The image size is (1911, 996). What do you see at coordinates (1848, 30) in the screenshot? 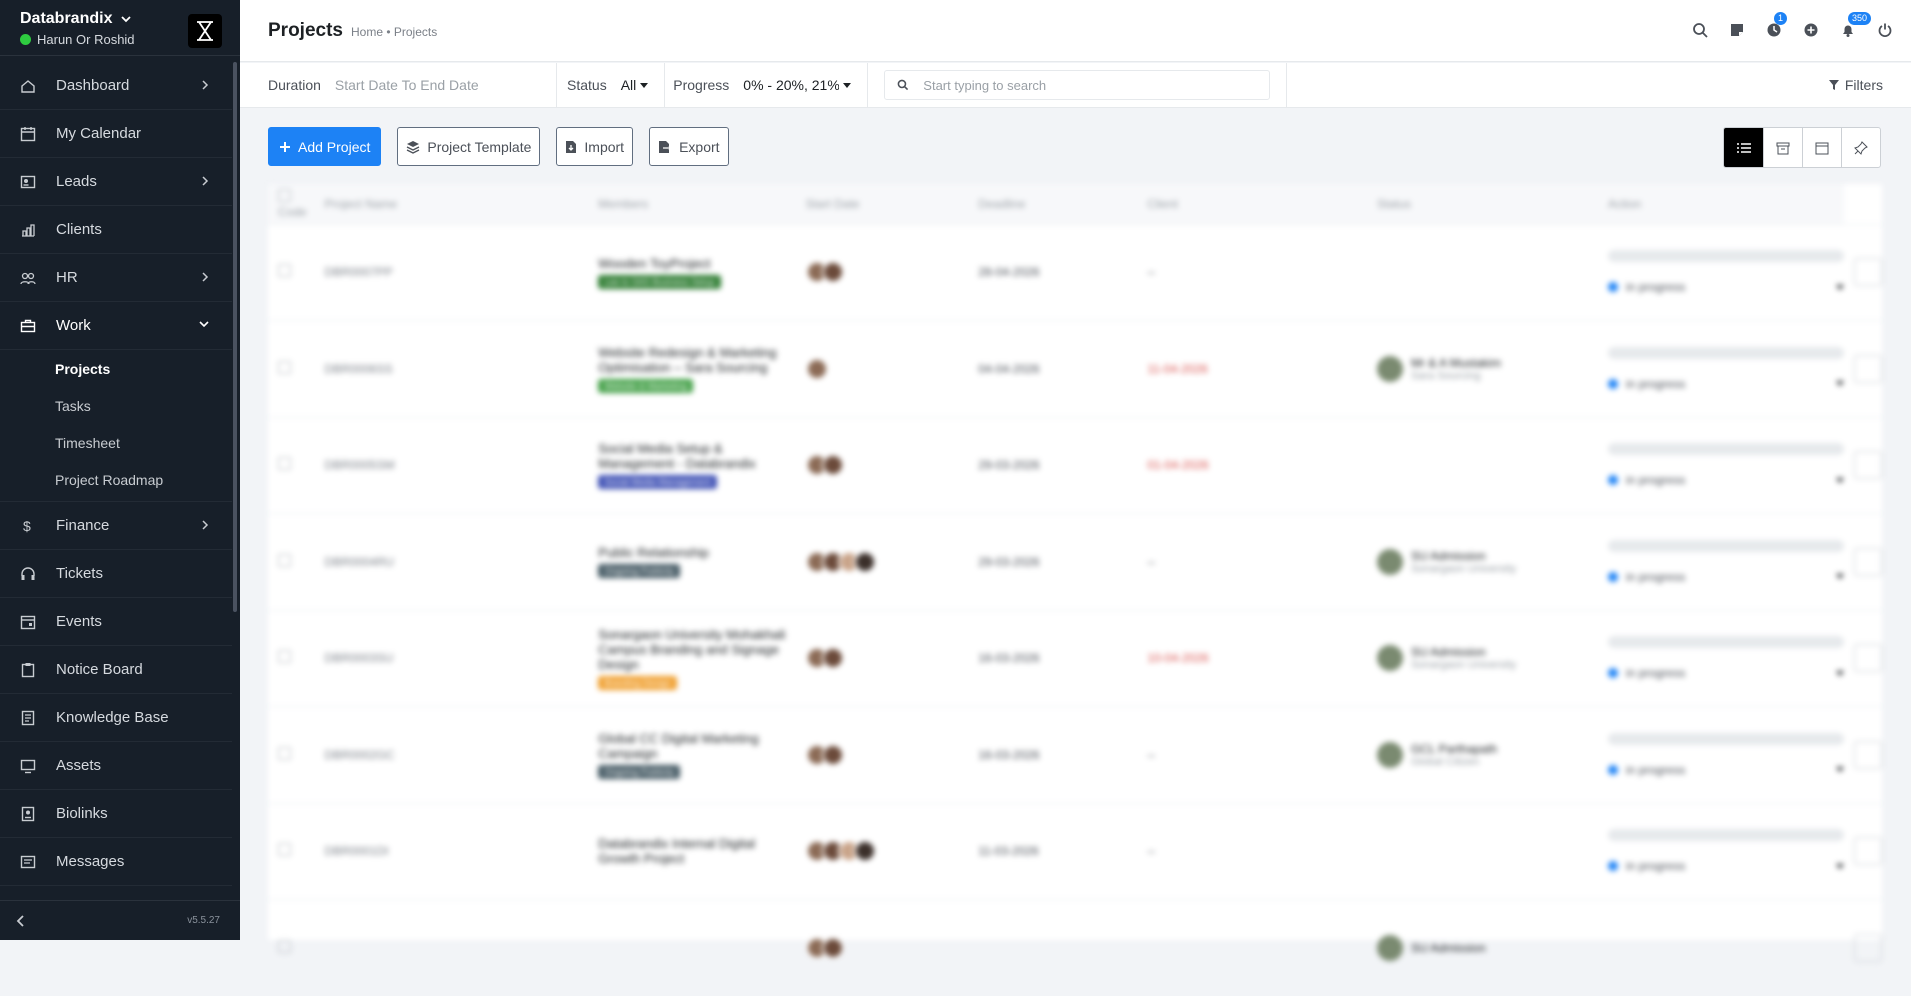
I see `bell-icon: 350` at bounding box center [1848, 30].